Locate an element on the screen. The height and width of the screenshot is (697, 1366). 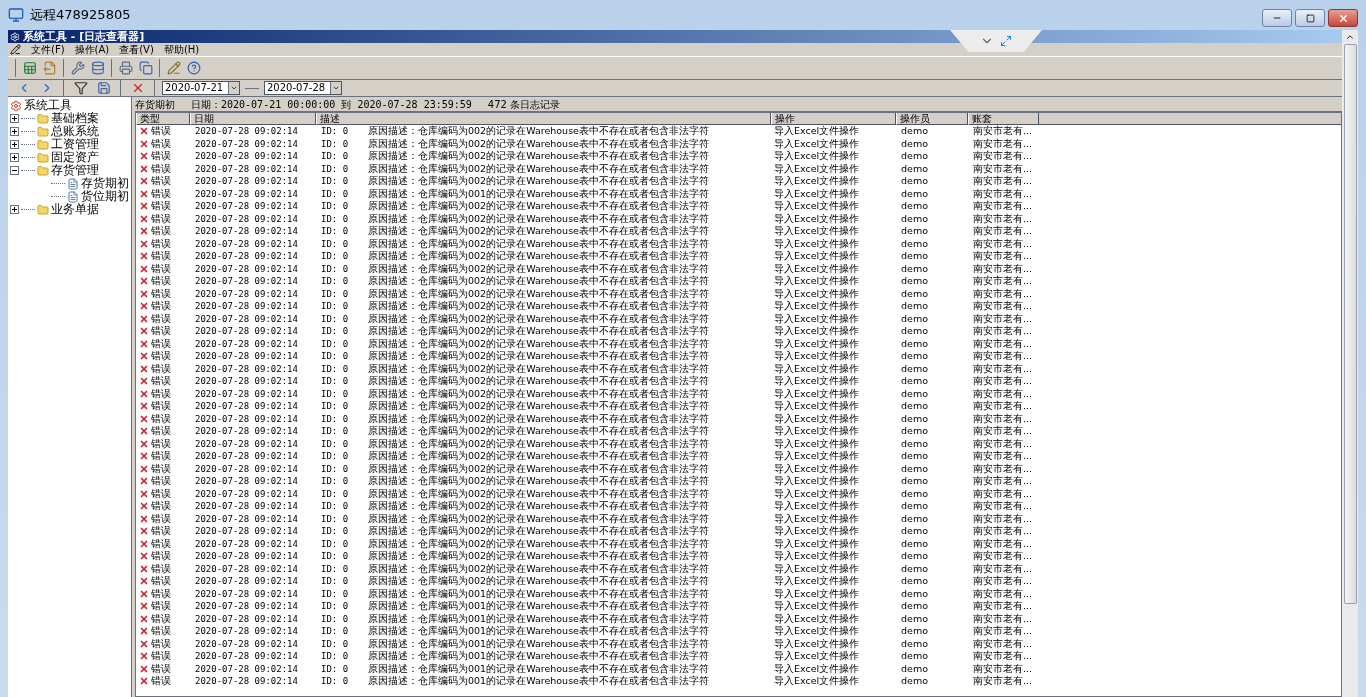
tree-item: 存货期初 is located at coordinates (105, 183).